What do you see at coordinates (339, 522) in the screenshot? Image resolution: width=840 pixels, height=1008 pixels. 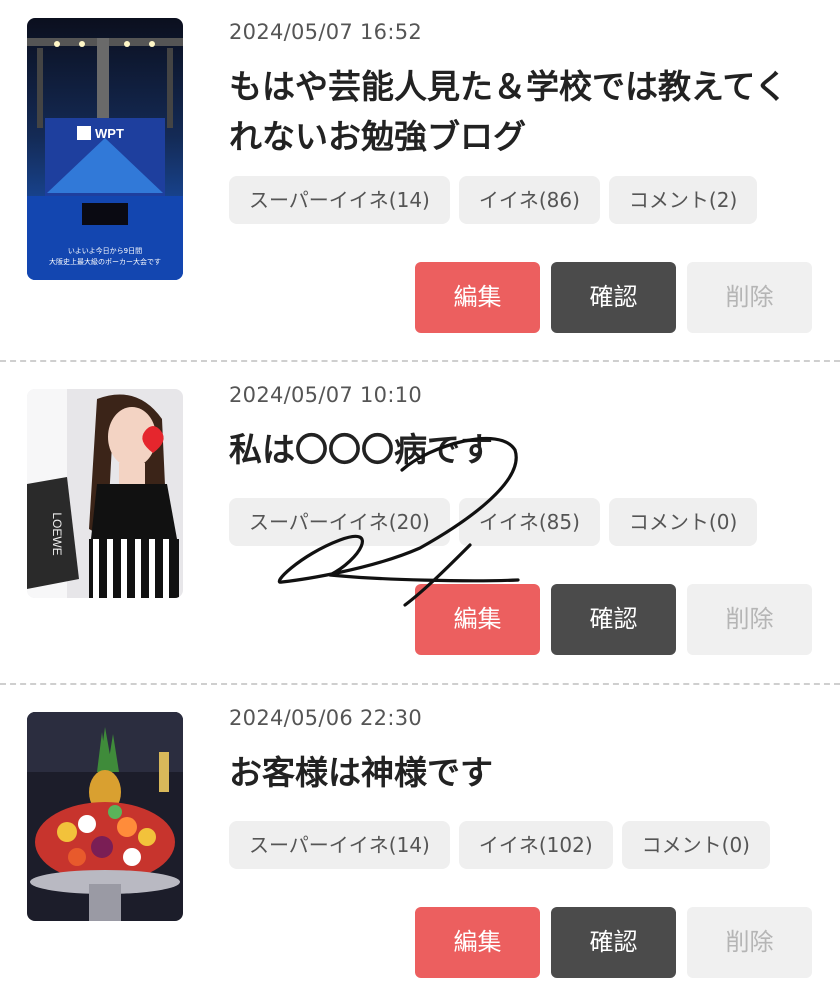 I see `super-like-count: スーパーイイネ(20)` at bounding box center [339, 522].